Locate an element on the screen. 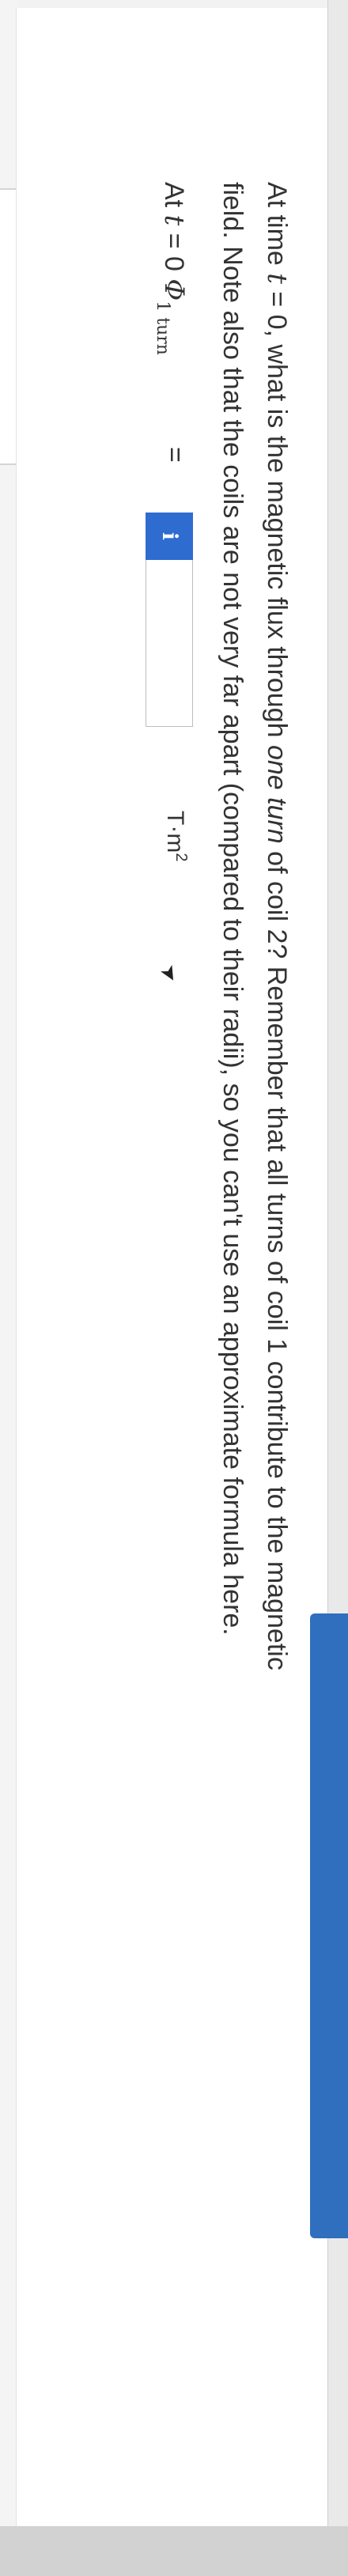 Image resolution: width=348 pixels, height=2576 pixels. emphasis-text: one turn is located at coordinates (277, 794).